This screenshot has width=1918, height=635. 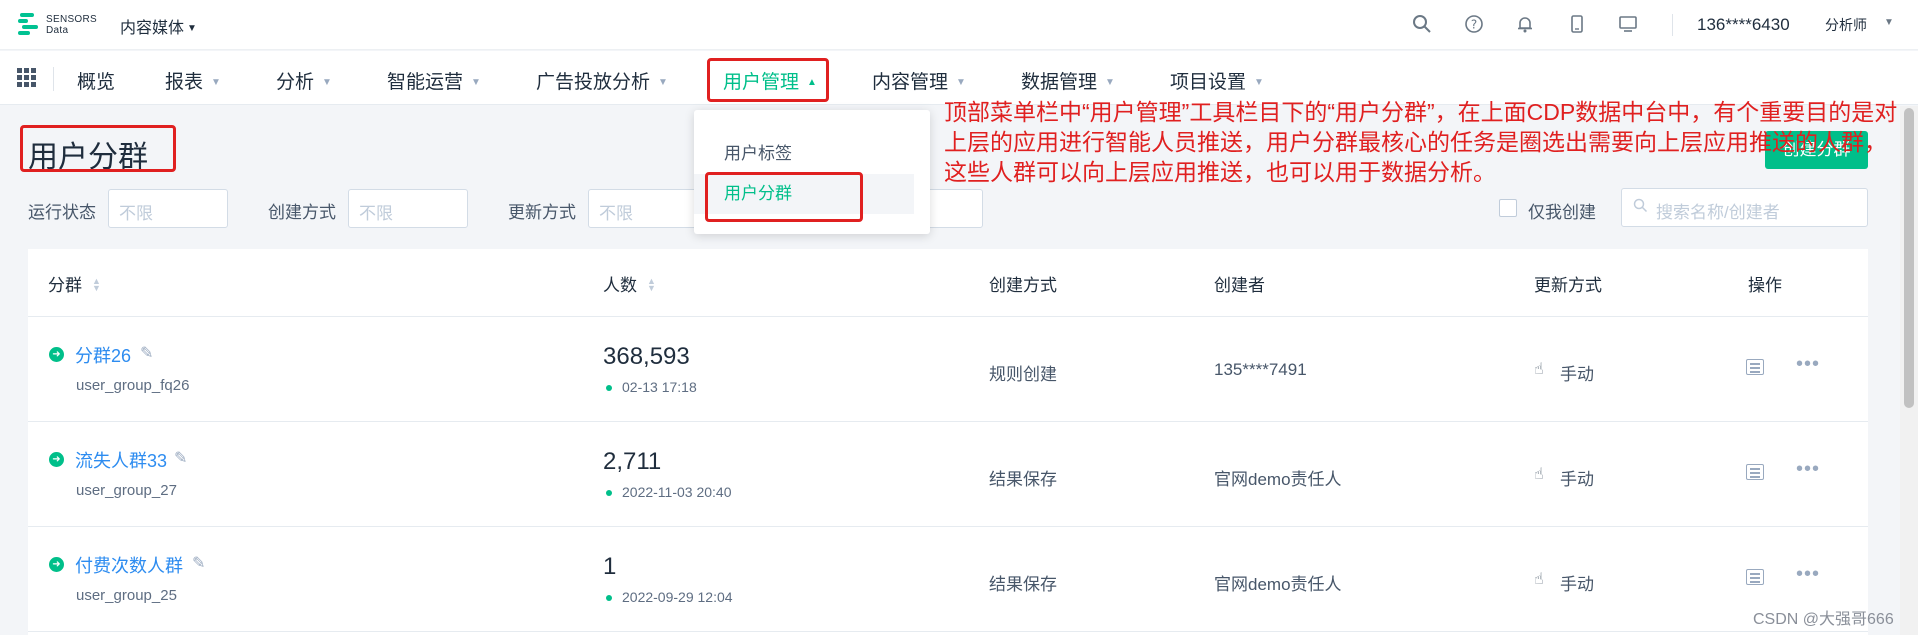 What do you see at coordinates (408, 208) in the screenshot?
I see `create-method-select: 不限` at bounding box center [408, 208].